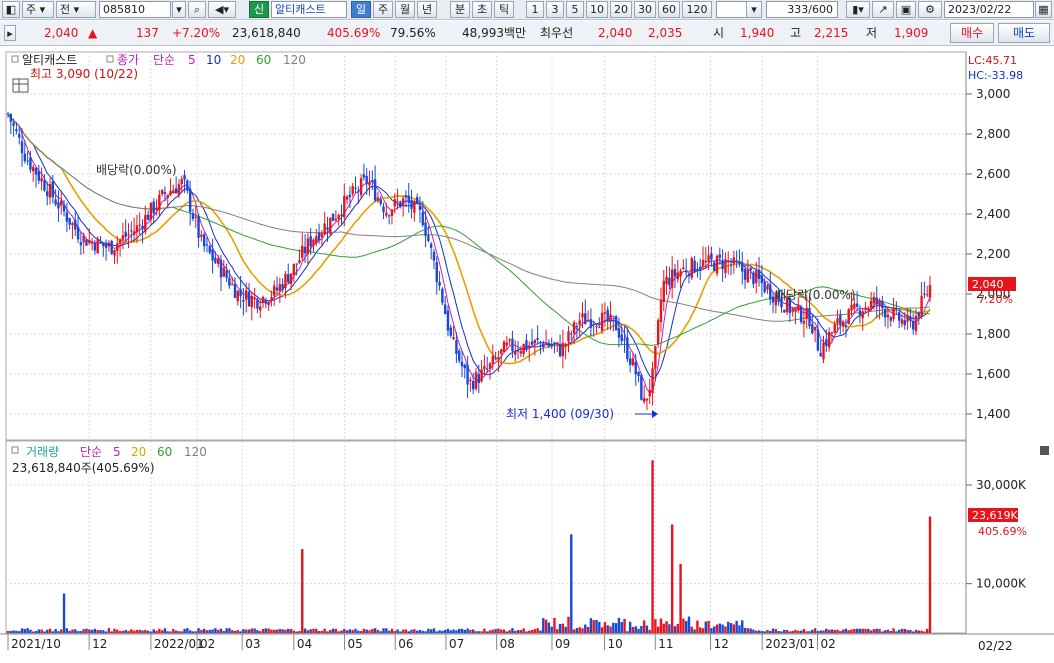  I want to click on chevron-down-icon: ▾, so click(754, 9).